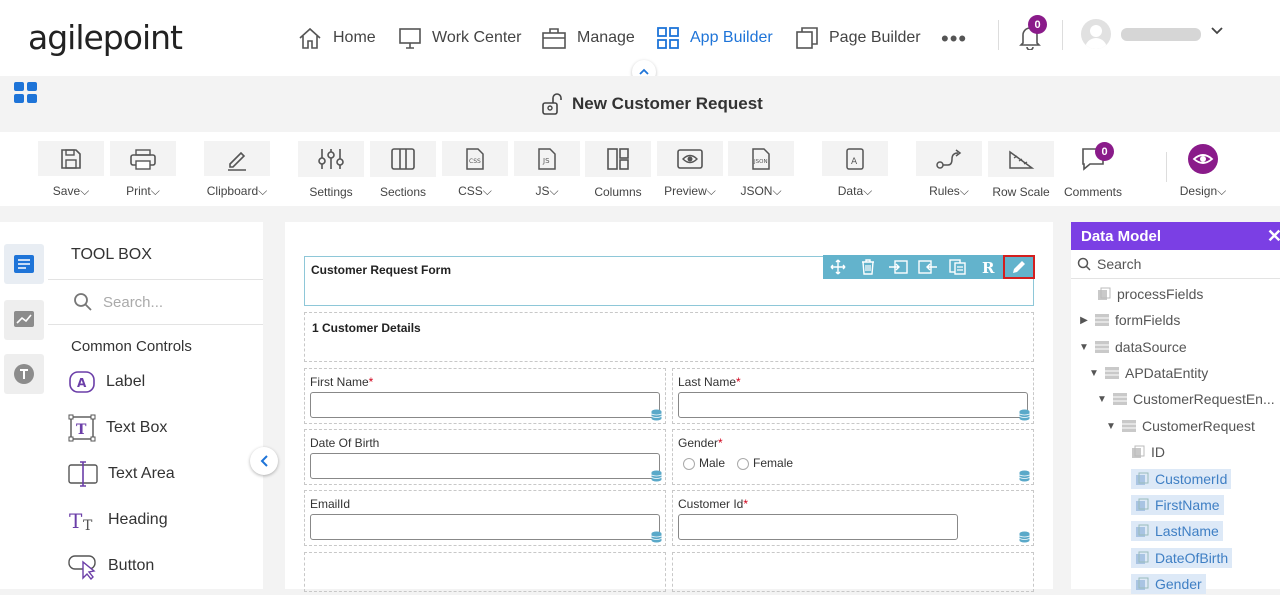  I want to click on sections-button: Sections, so click(403, 170).